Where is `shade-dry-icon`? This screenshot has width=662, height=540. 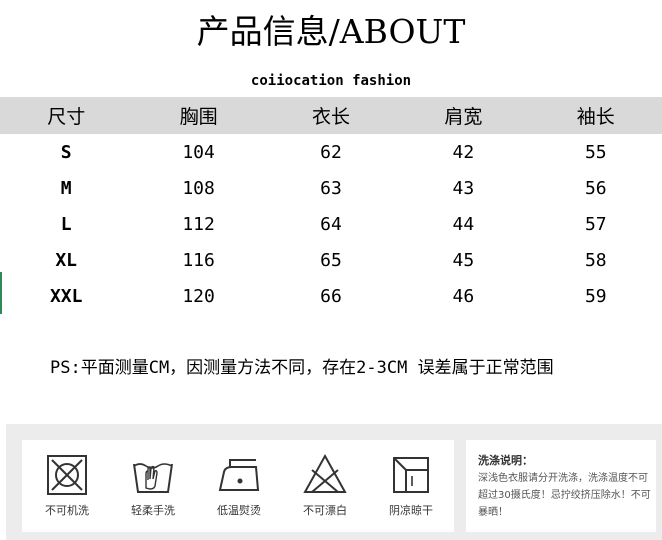 shade-dry-icon is located at coordinates (411, 475).